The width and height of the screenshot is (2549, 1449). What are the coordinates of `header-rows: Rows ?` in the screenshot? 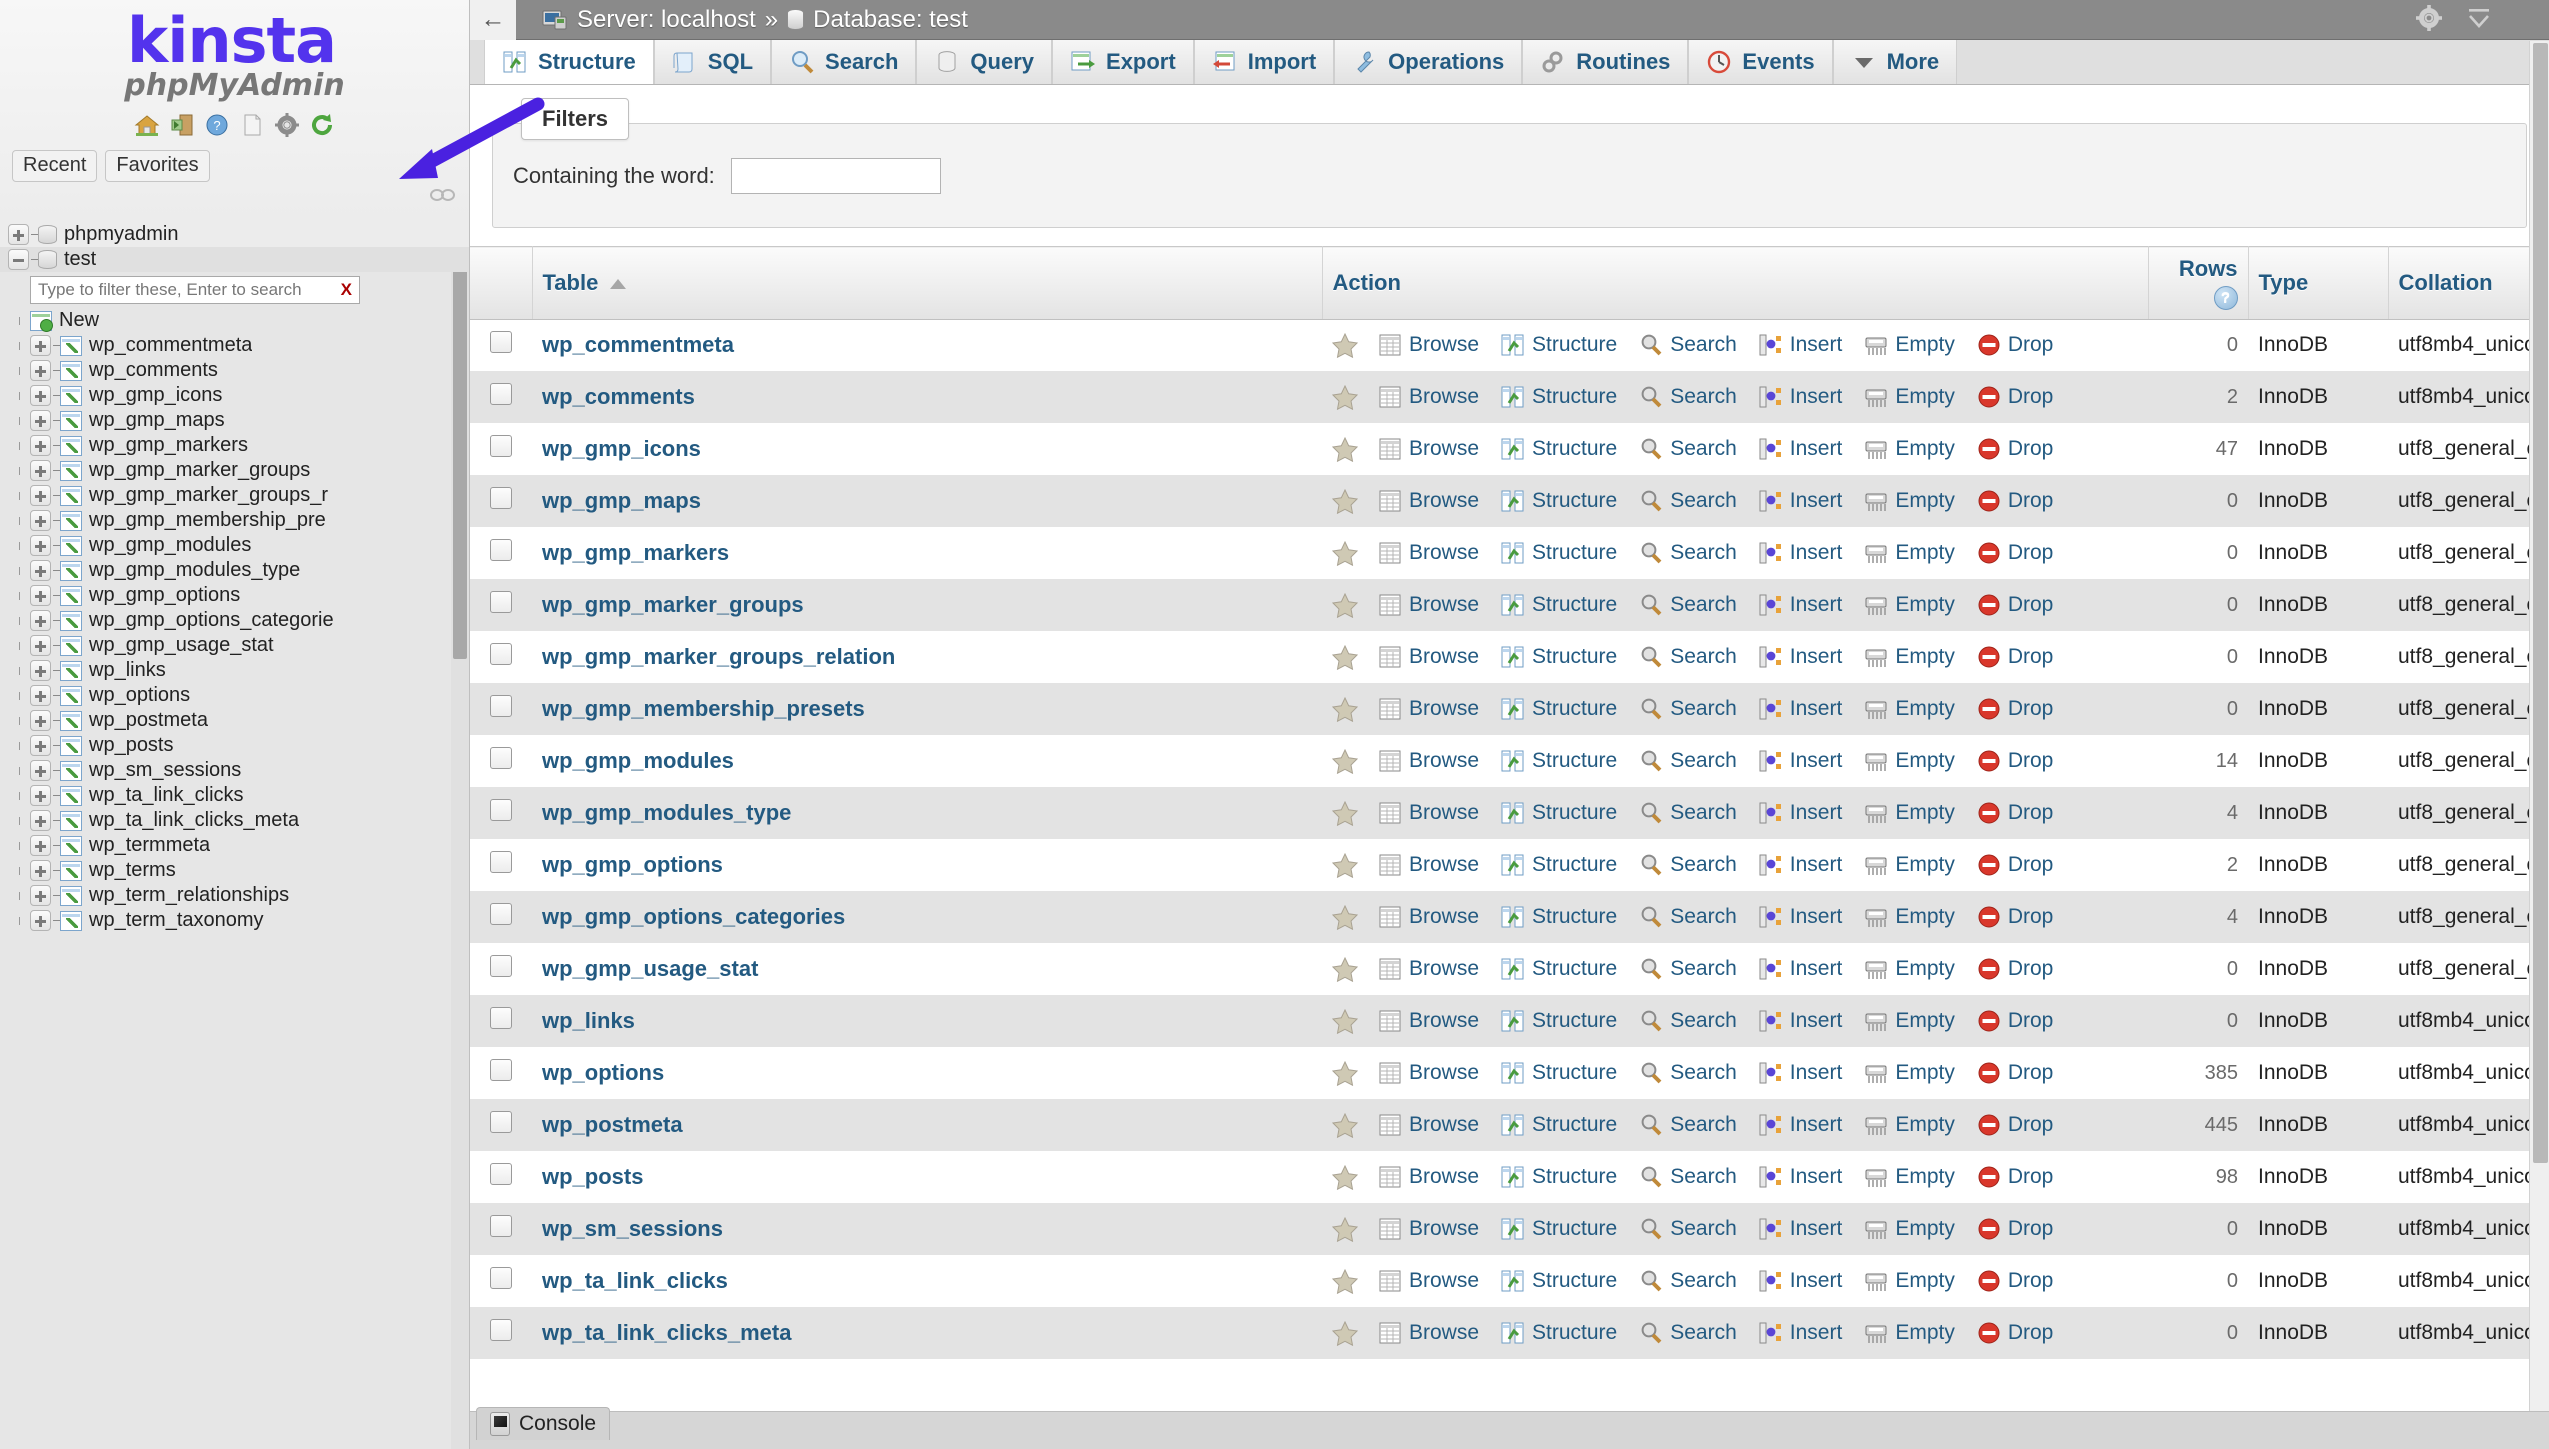 It's located at (2198, 283).